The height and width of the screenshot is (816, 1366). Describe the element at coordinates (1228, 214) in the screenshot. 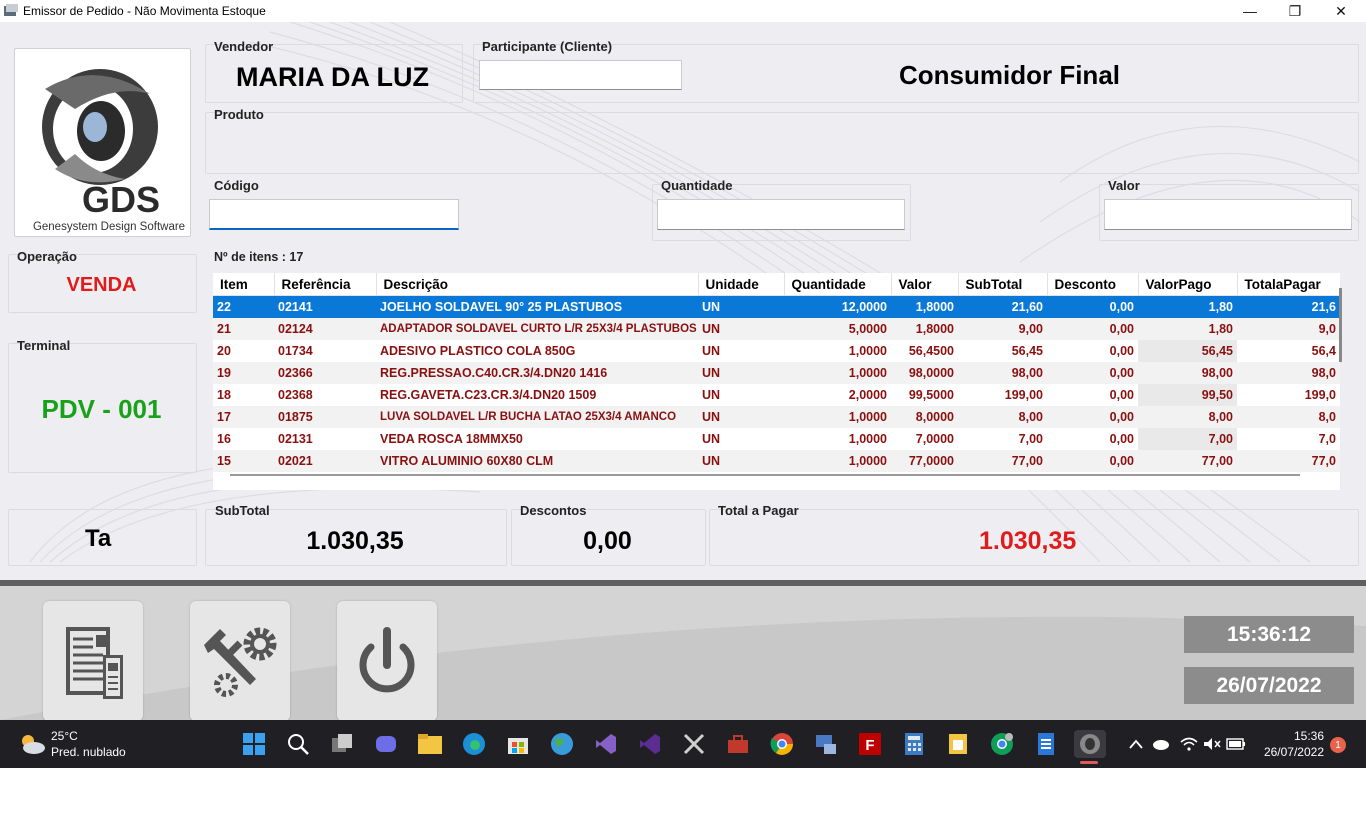

I see `valor-input` at that location.